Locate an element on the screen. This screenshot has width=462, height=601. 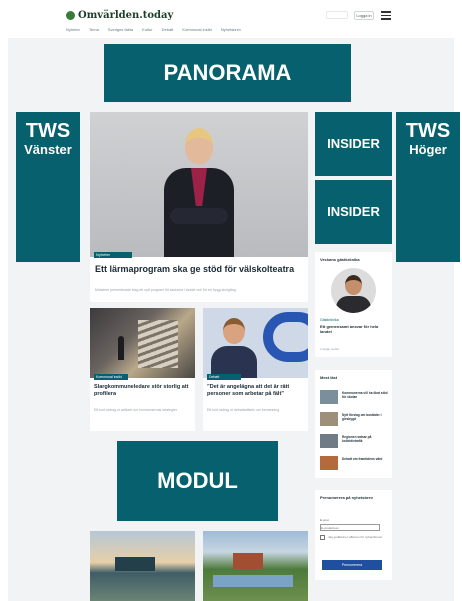
person-portrait is located at coordinates (199, 190).